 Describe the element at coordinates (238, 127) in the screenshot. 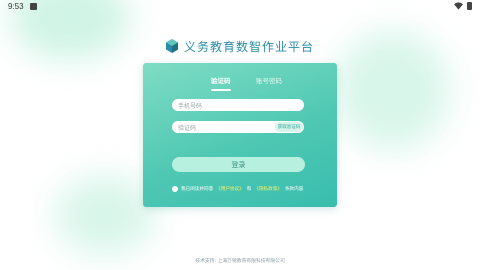

I see `code-input: 验证码 获取验证码` at that location.